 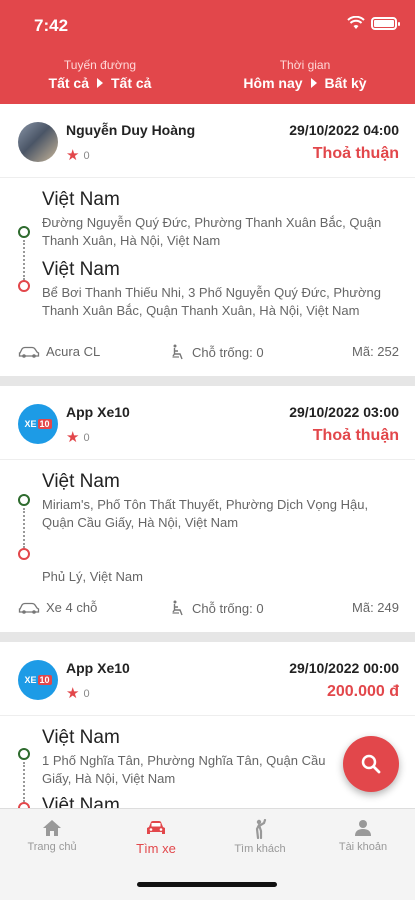 I want to click on driver-name: Nguyễn Duy Hoàng, so click(x=131, y=130).